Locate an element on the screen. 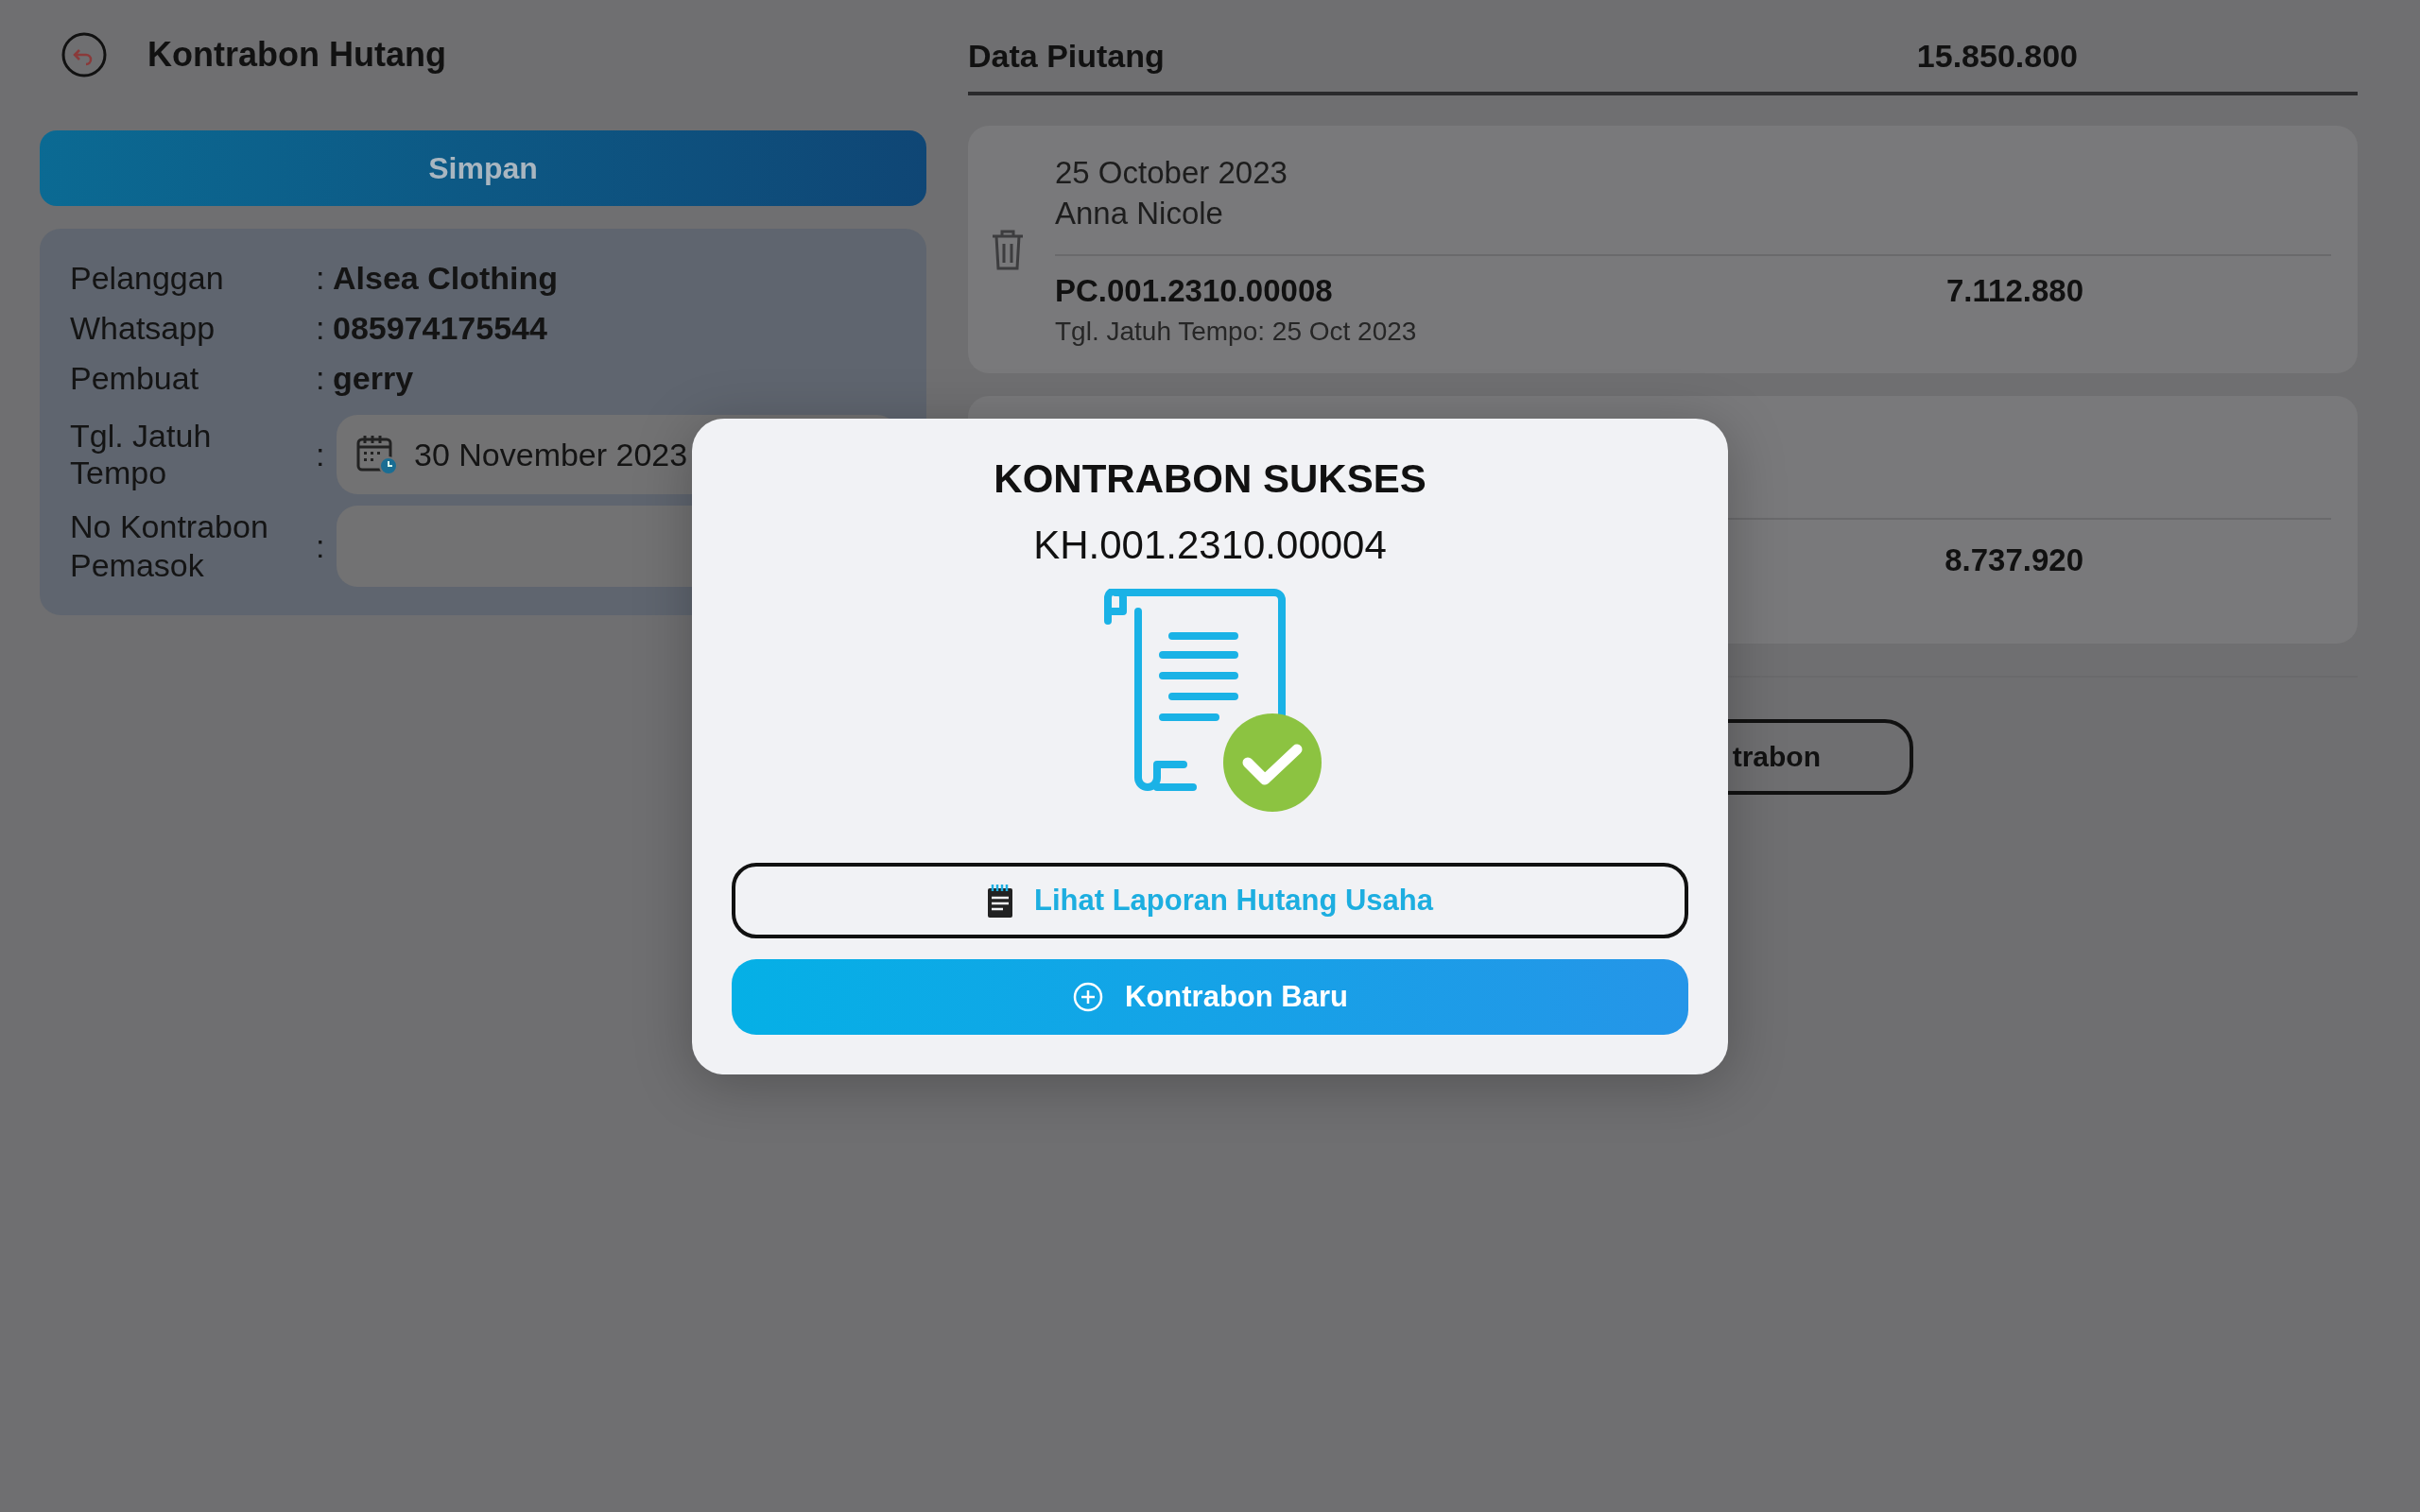  page-title: Kontrabon Hutang is located at coordinates (296, 55).